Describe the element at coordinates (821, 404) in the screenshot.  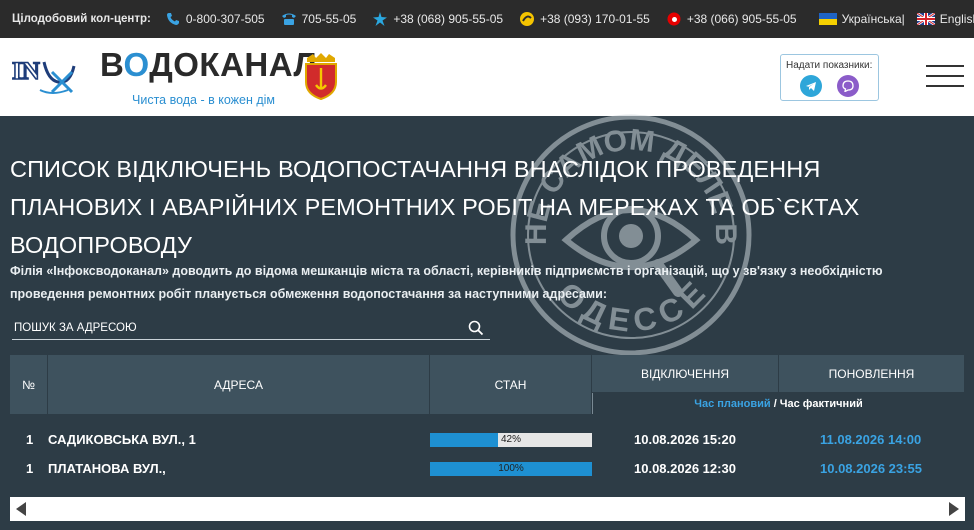
I see `time-actual-toggle: Час фактичний` at that location.